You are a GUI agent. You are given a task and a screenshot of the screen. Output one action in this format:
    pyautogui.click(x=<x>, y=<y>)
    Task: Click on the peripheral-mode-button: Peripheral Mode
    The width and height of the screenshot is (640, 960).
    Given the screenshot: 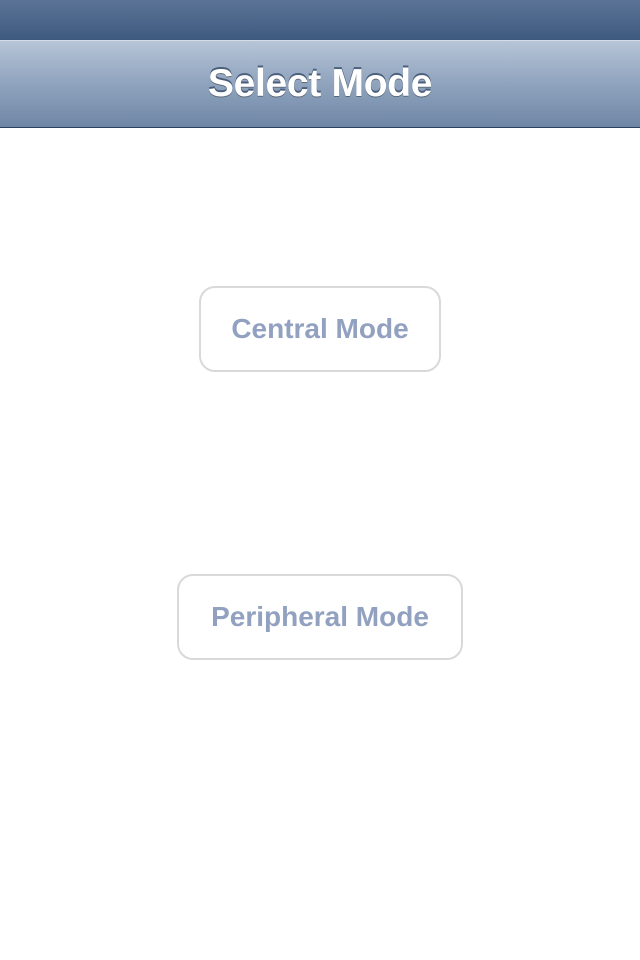 What is the action you would take?
    pyautogui.click(x=320, y=617)
    